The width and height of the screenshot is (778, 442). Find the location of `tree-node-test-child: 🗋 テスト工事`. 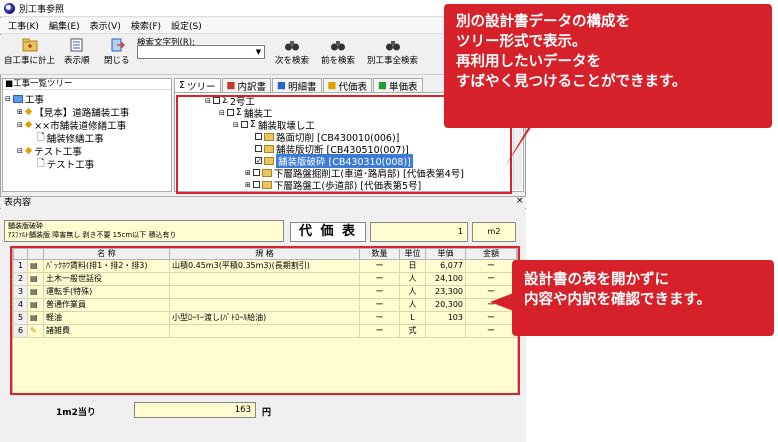

tree-node-test-child: 🗋 テスト工事 is located at coordinates (65, 164).